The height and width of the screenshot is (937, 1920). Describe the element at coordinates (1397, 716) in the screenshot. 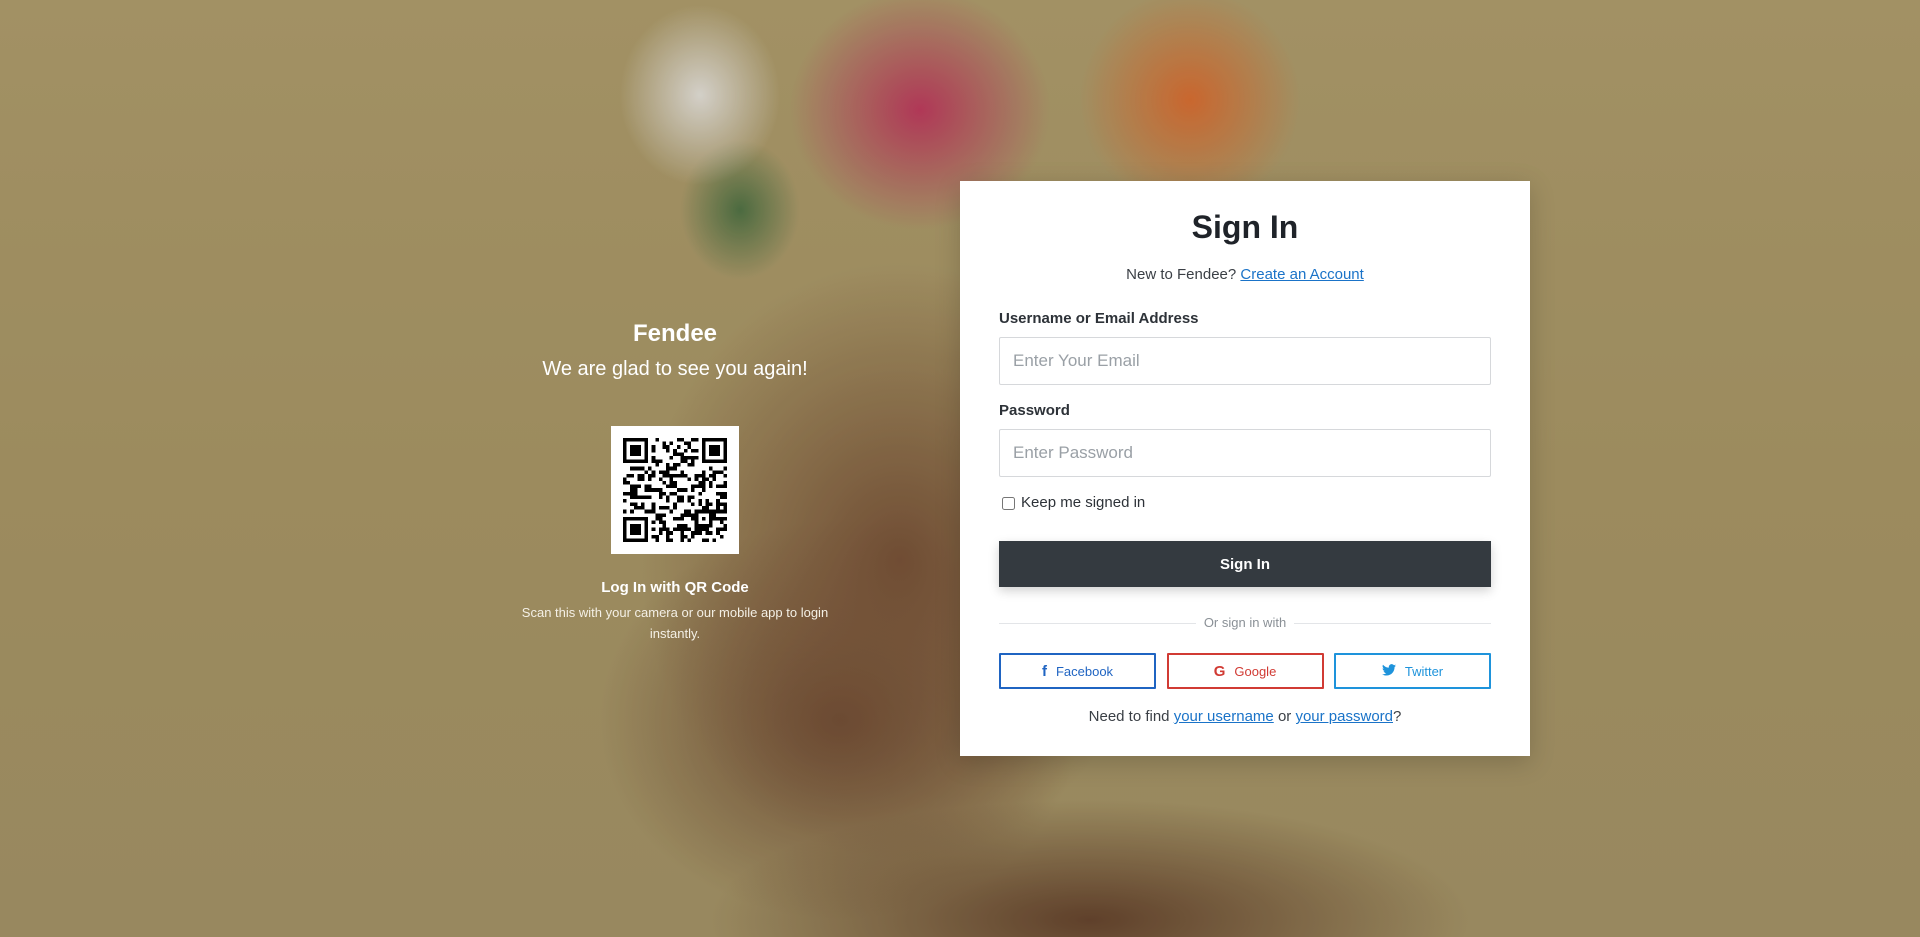

I see `find-suffix: ?` at that location.